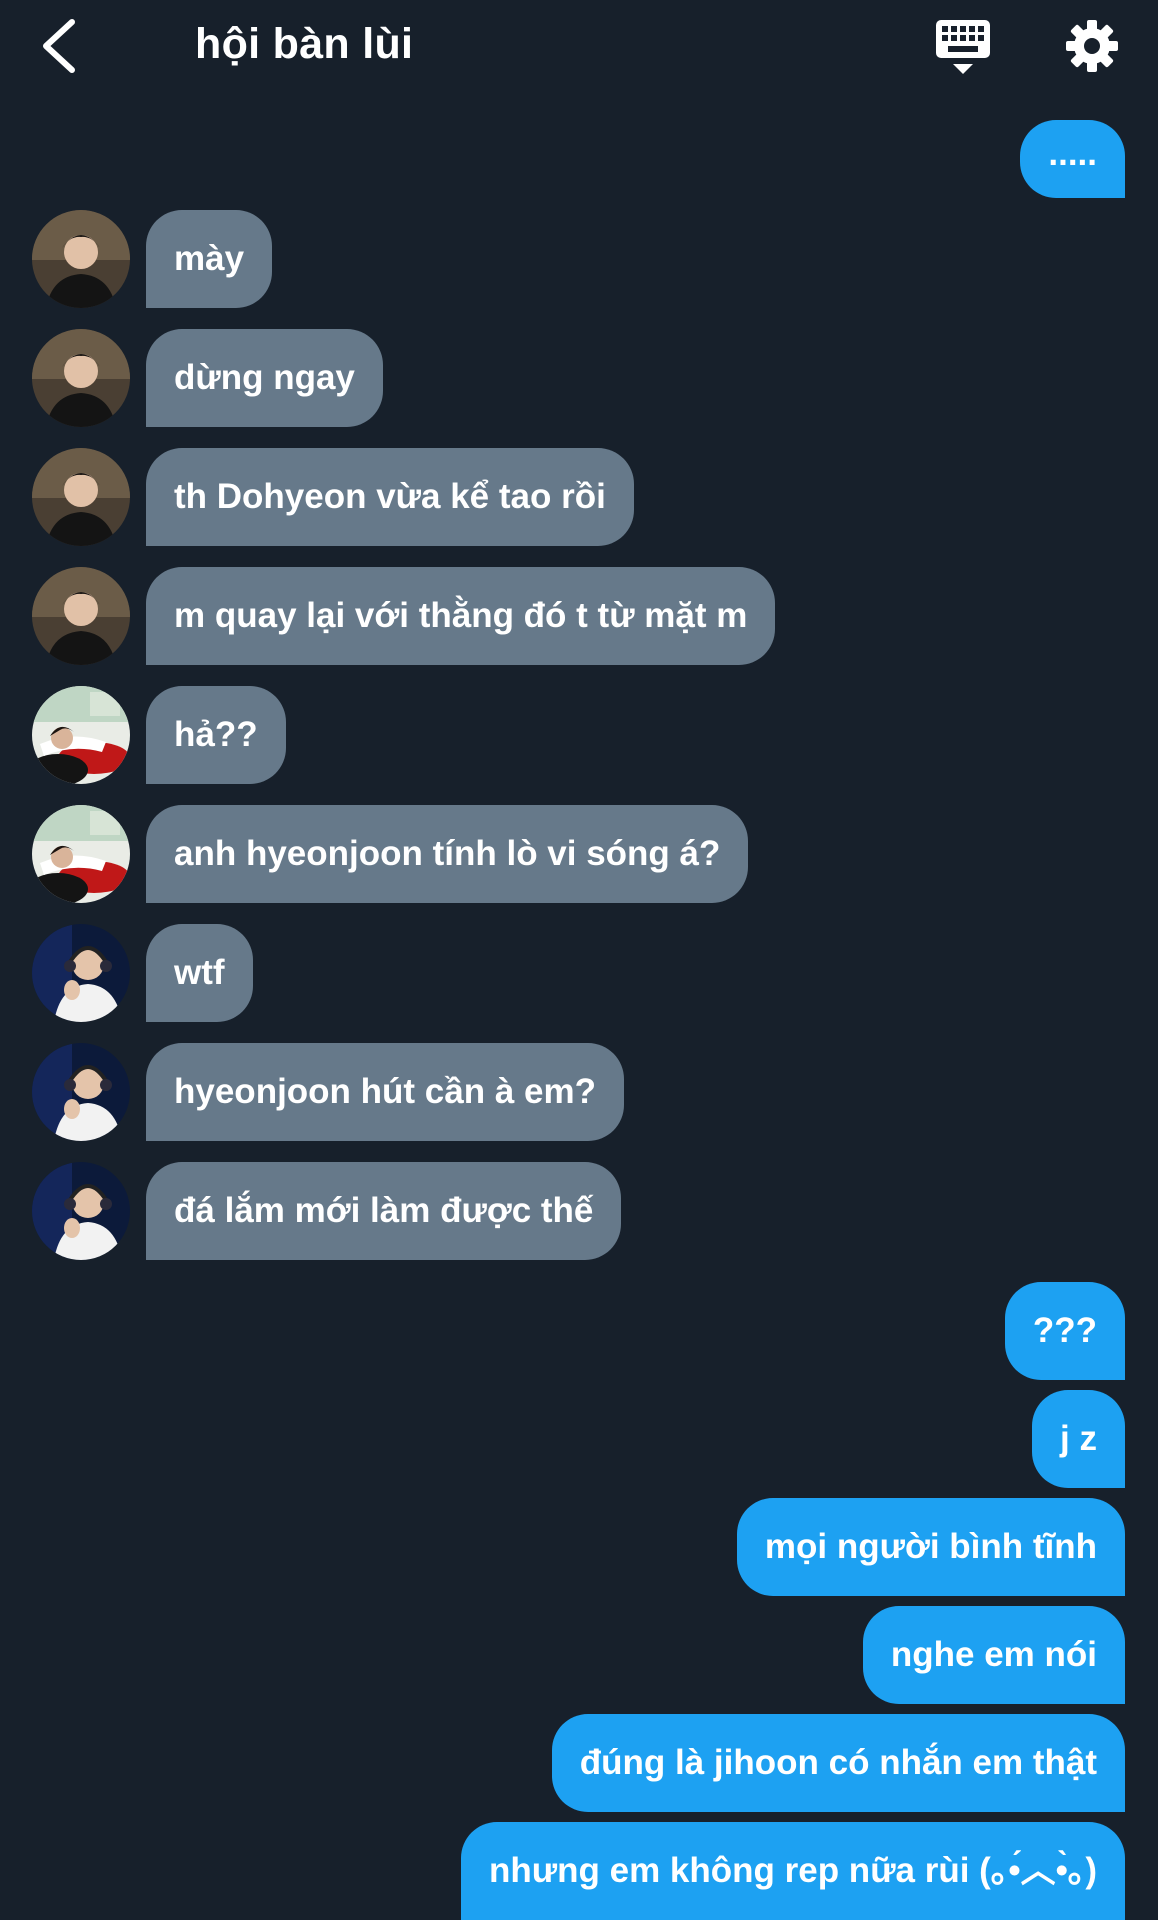  What do you see at coordinates (264, 378) in the screenshot?
I see `incoming-message-bubble: dừng ngay` at bounding box center [264, 378].